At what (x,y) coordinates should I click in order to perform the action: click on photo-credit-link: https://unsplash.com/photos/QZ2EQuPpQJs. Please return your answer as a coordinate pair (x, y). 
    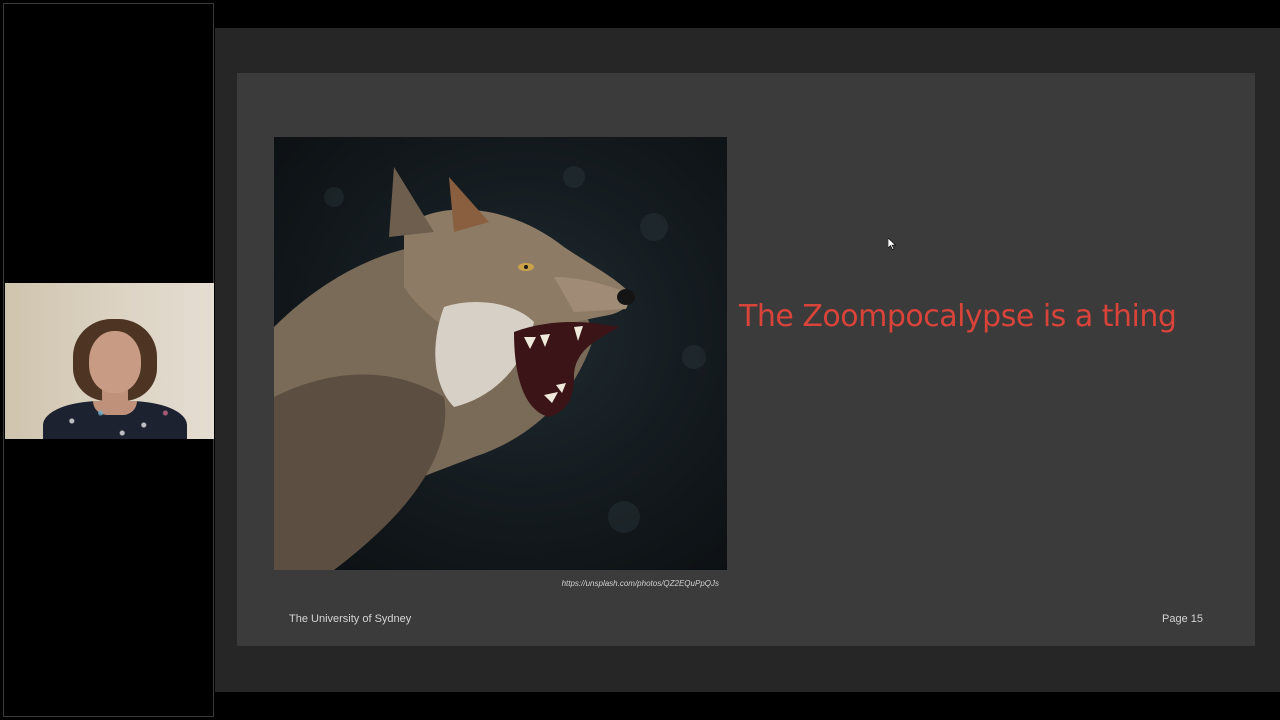
    Looking at the image, I should click on (633, 583).